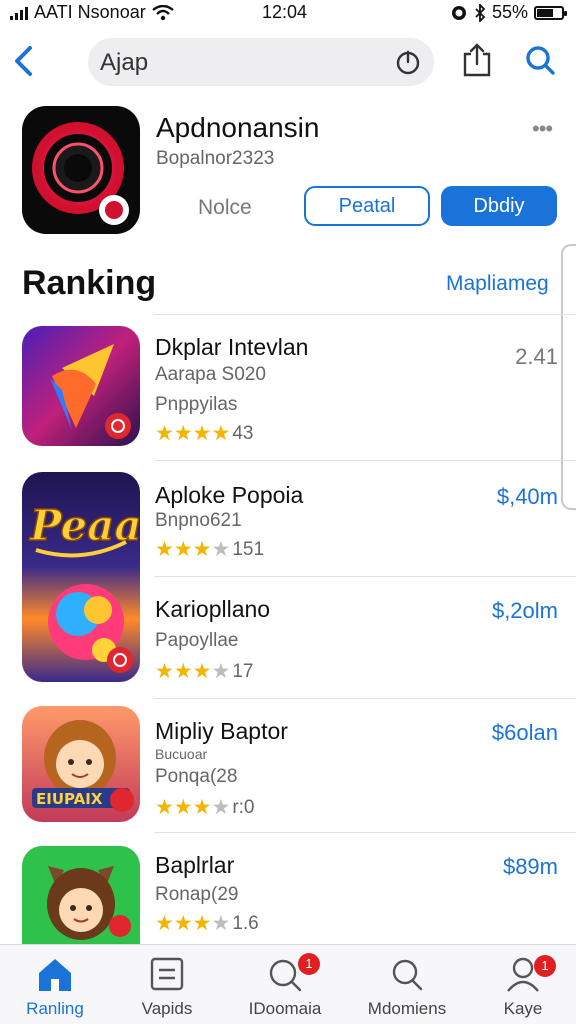 The image size is (576, 1024). What do you see at coordinates (231, 347) in the screenshot?
I see `rank-app-name: Dkplar Intevlan` at bounding box center [231, 347].